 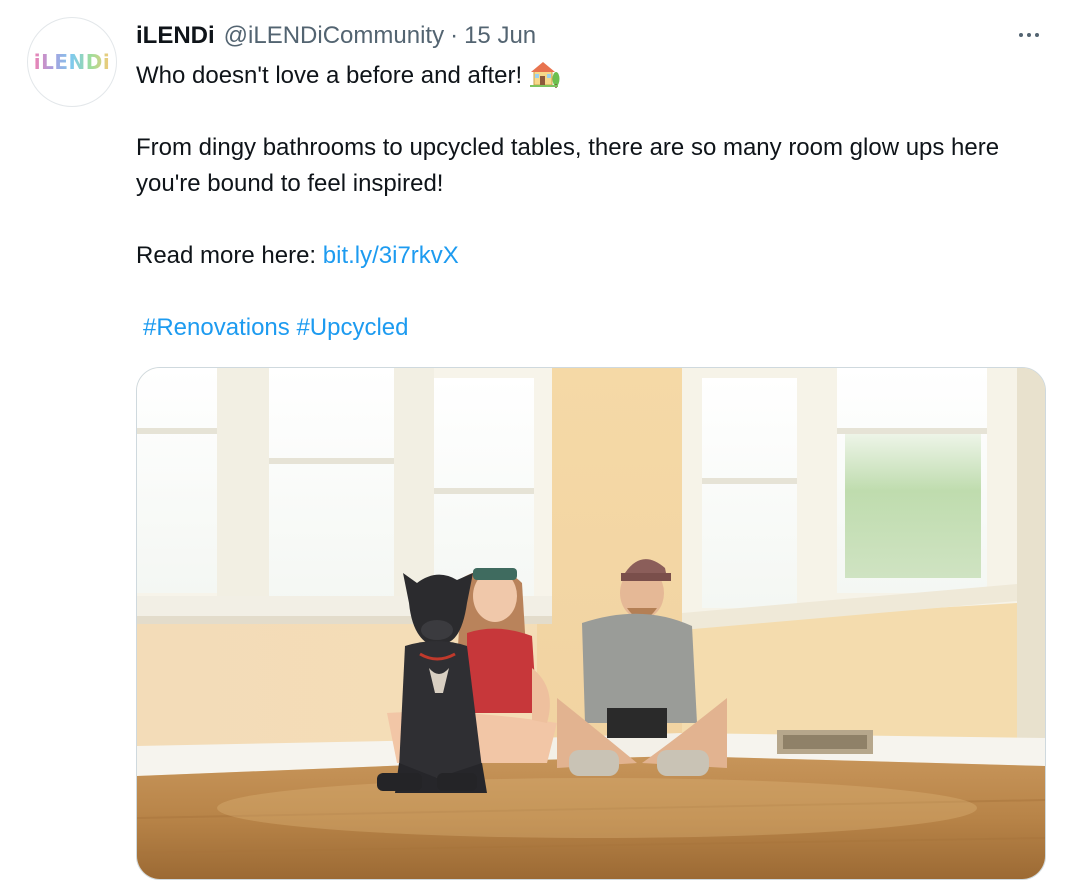 I want to click on avatar-logo: iLENDi, so click(x=72, y=62).